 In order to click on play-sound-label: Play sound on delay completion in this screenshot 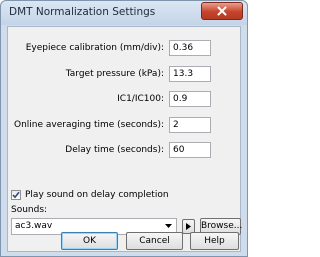, I will do `click(97, 195)`.